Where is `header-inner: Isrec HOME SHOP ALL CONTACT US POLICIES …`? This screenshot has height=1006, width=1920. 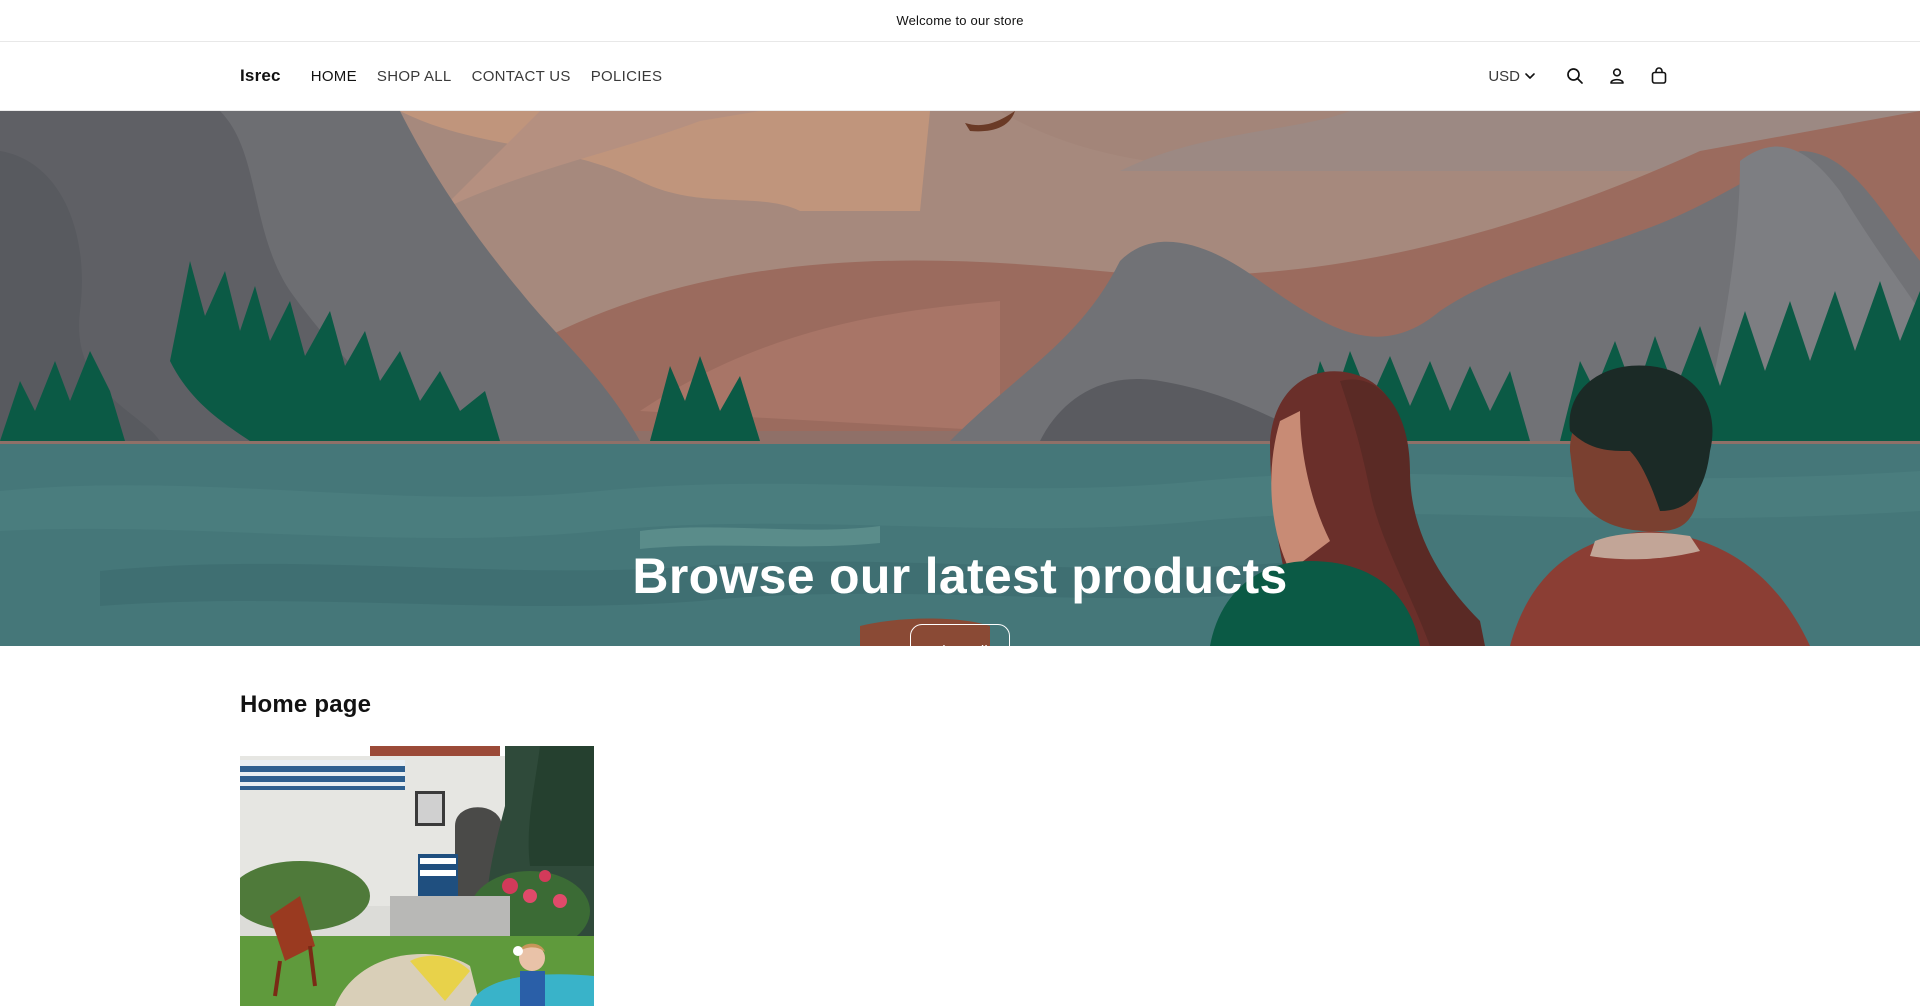
header-inner: Isrec HOME SHOP ALL CONTACT US POLICIES … is located at coordinates (960, 76).